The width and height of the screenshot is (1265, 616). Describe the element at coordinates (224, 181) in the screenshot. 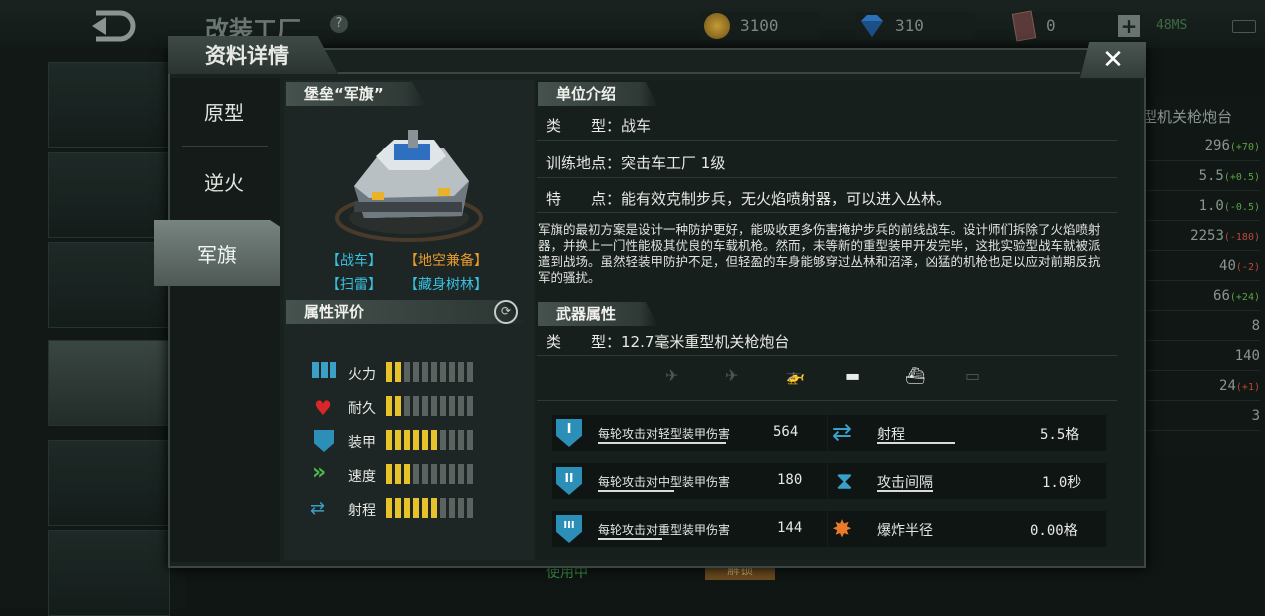

I see `nav-backfire: 逆火` at that location.